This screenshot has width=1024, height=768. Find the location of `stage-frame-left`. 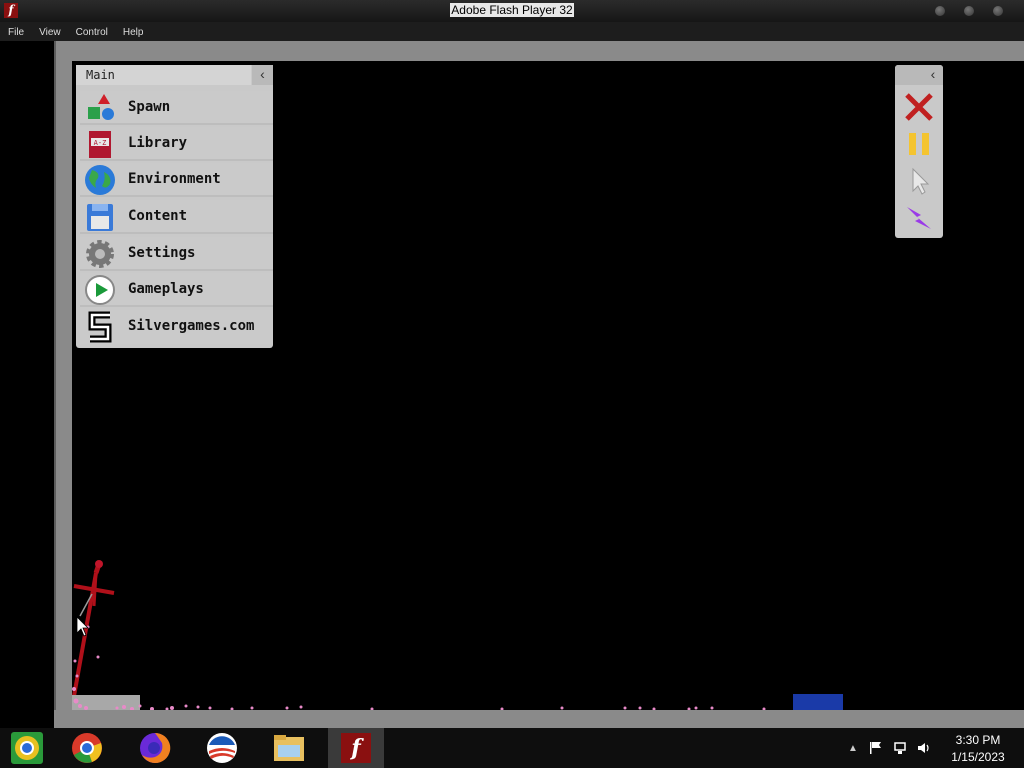

stage-frame-left is located at coordinates (63, 384).